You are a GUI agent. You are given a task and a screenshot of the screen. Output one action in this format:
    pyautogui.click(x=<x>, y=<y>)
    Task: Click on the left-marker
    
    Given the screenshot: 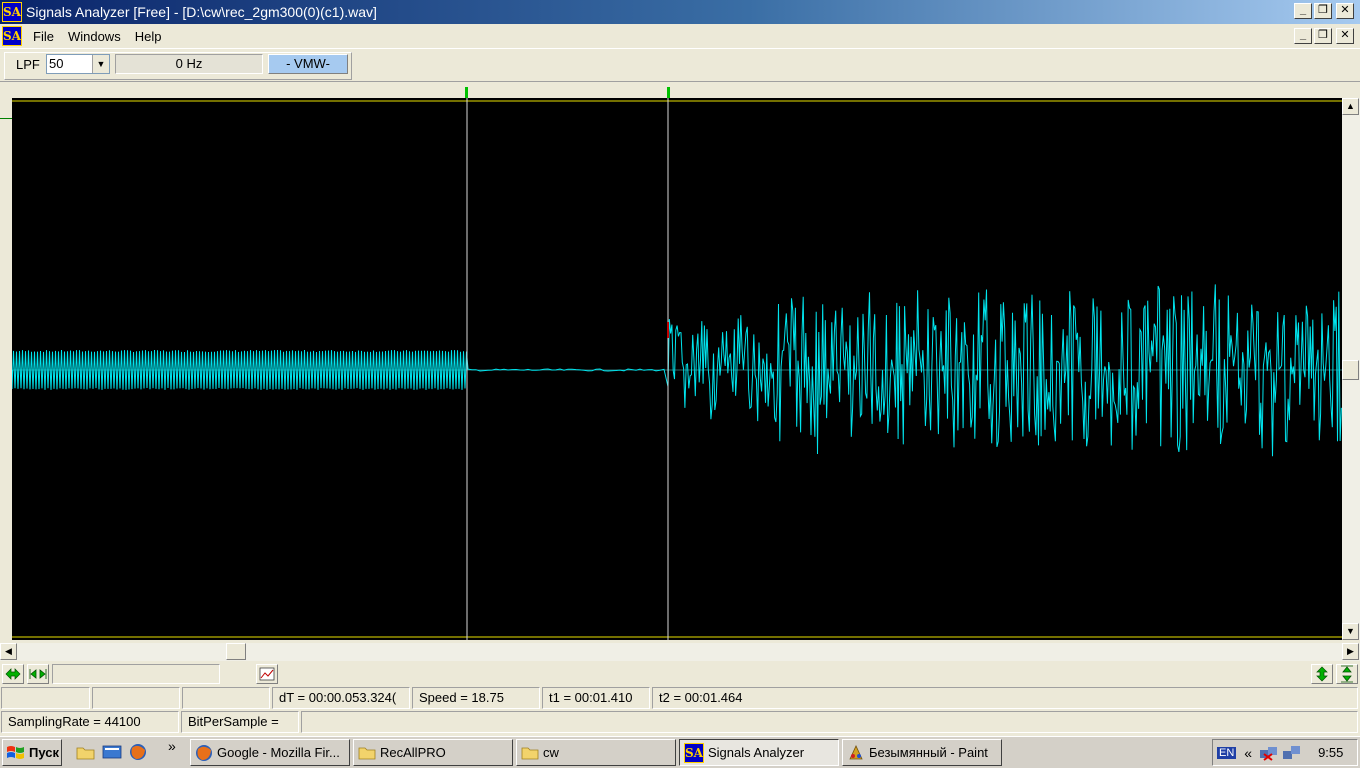 What is the action you would take?
    pyautogui.click(x=6, y=118)
    